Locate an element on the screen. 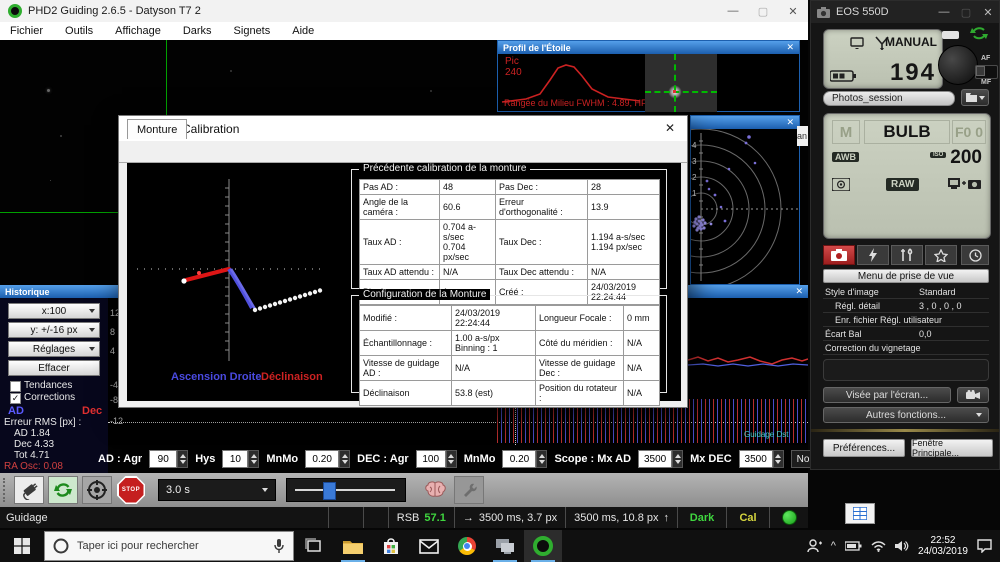 This screenshot has width=1000, height=562. taskbar-mail is located at coordinates (429, 546).